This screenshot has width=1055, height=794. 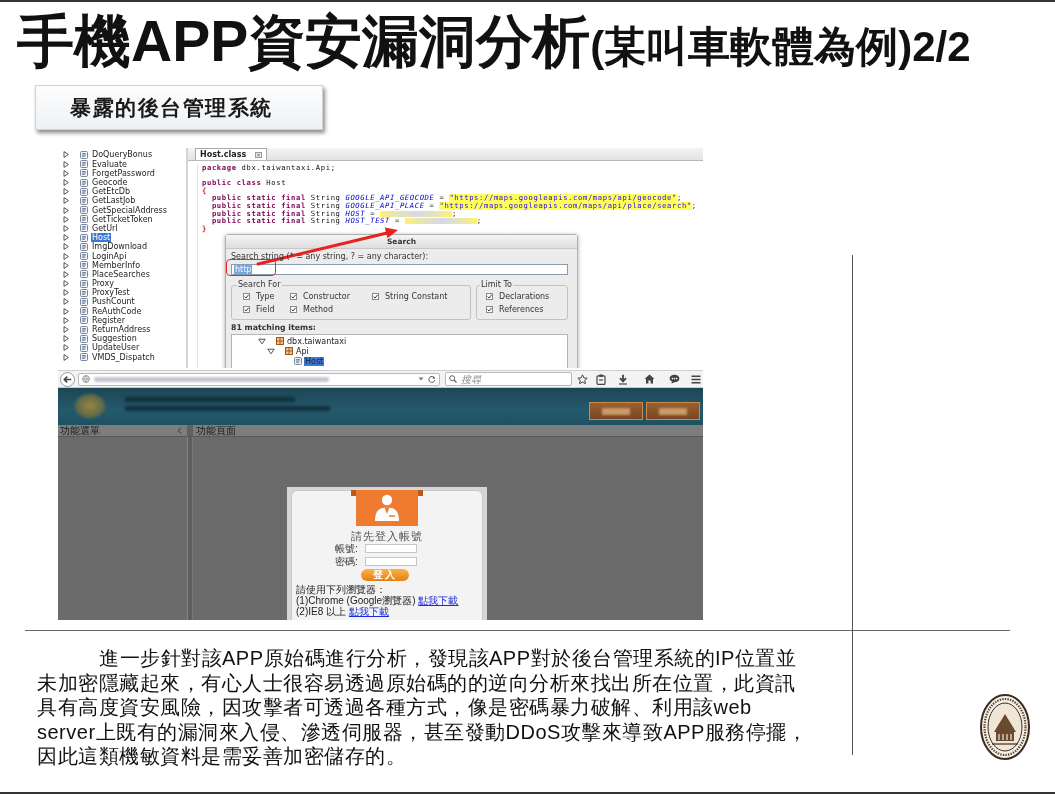 What do you see at coordinates (387, 536) in the screenshot?
I see `login-heading: 請先登入帳號` at bounding box center [387, 536].